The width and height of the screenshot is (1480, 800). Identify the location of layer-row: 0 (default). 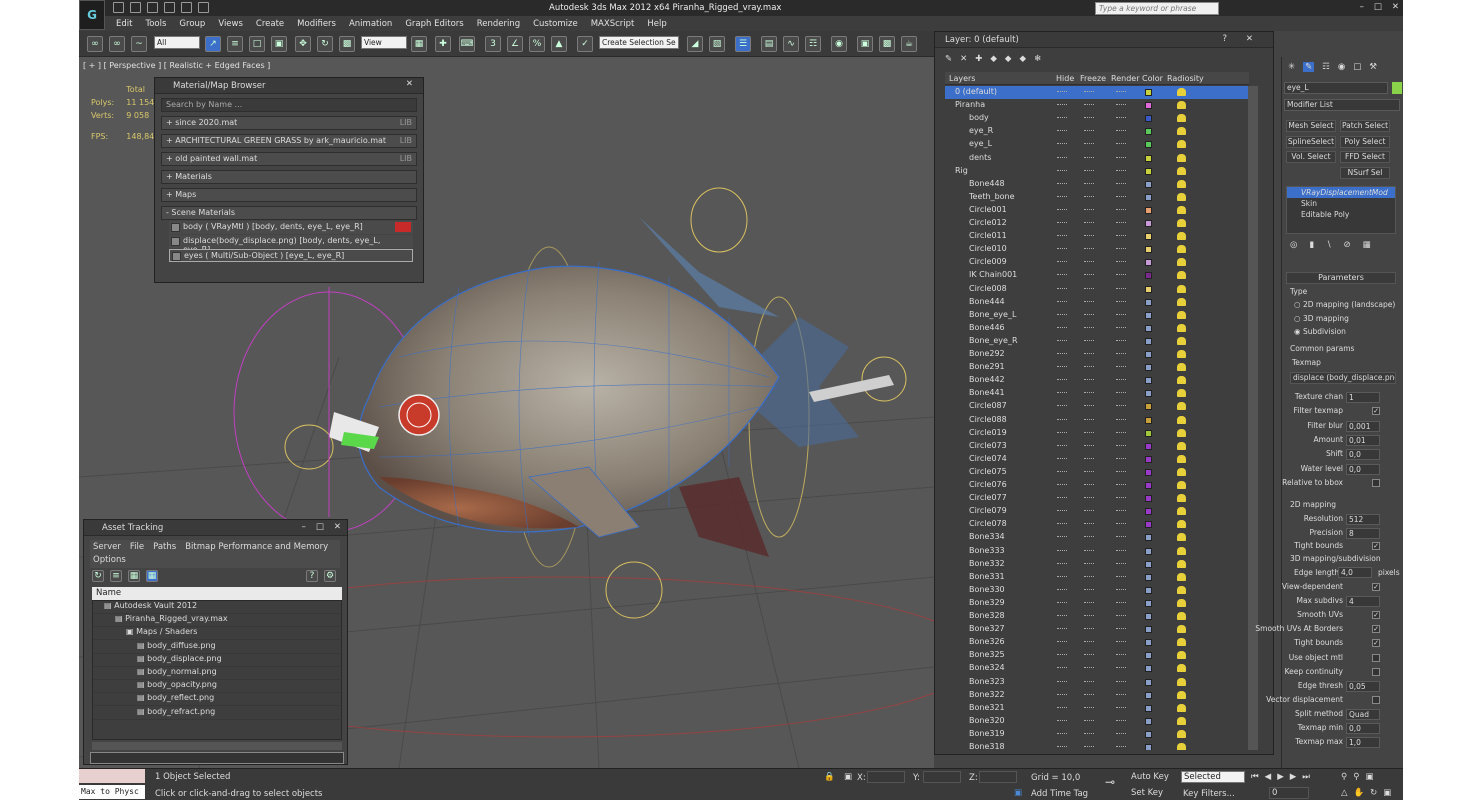
(1097, 92).